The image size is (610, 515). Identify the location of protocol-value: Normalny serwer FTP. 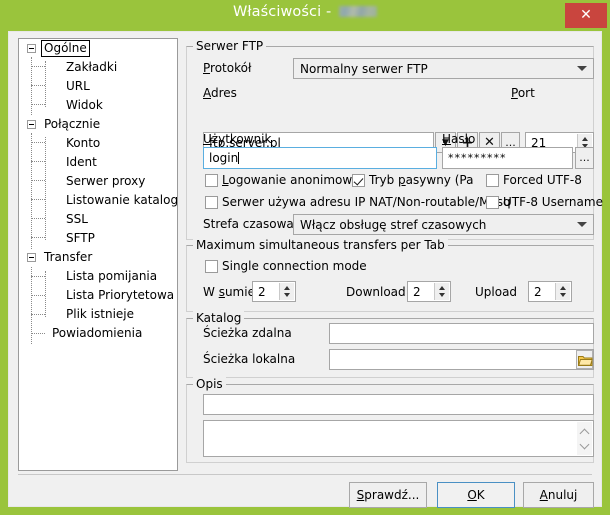
(364, 68).